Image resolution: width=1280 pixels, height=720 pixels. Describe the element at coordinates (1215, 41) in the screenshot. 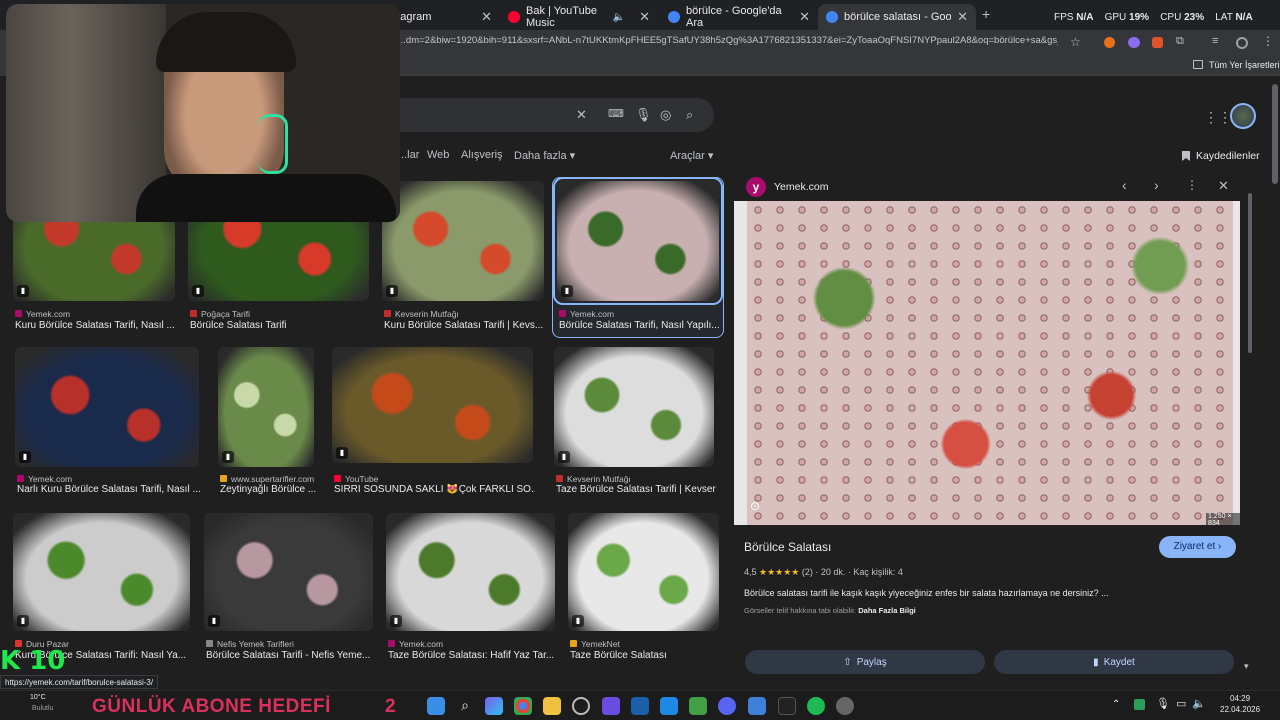

I see `media-icon: ≡` at that location.